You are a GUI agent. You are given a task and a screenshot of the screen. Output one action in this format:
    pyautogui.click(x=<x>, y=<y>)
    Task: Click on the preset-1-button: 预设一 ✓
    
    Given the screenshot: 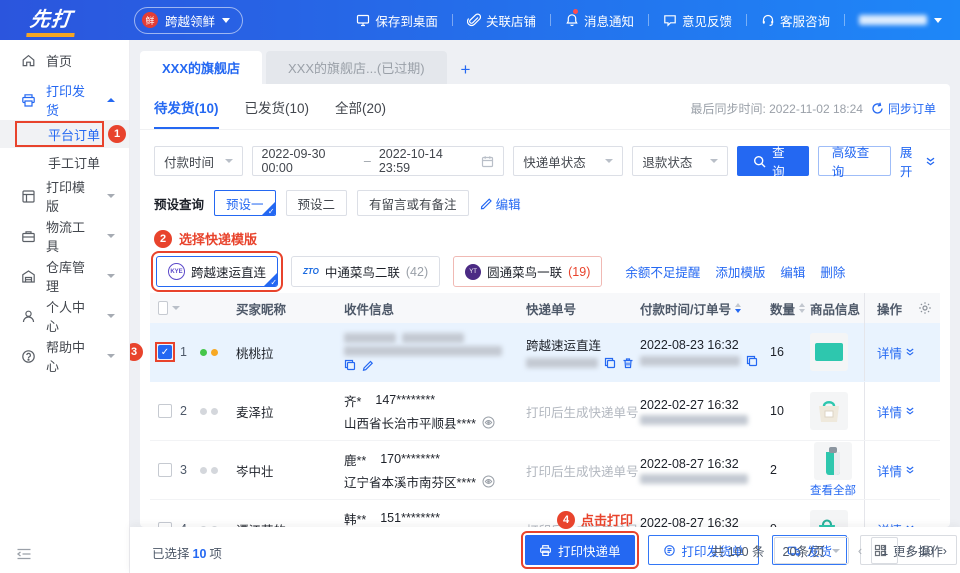 What is the action you would take?
    pyautogui.click(x=245, y=203)
    